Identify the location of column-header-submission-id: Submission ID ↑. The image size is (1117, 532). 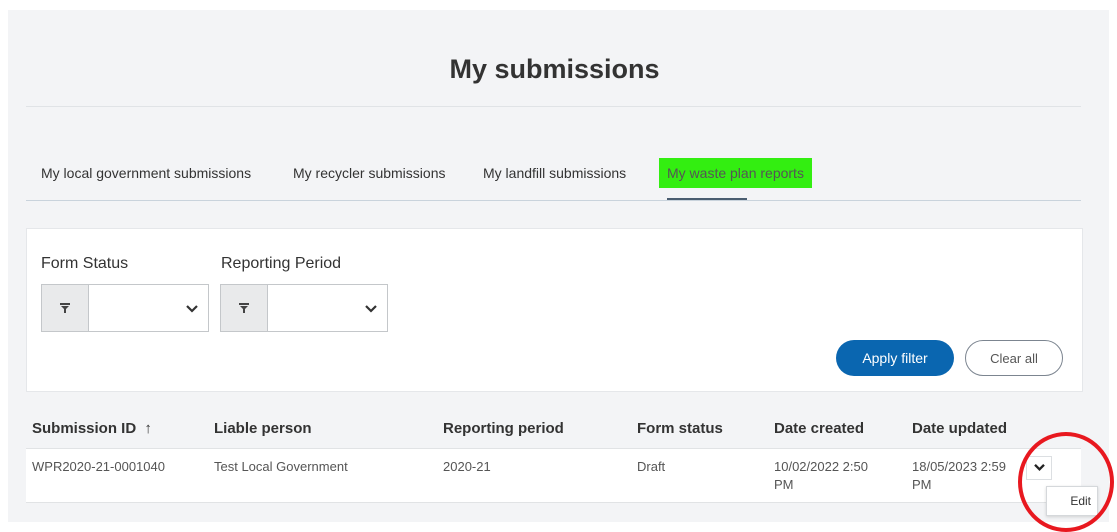
(92, 428).